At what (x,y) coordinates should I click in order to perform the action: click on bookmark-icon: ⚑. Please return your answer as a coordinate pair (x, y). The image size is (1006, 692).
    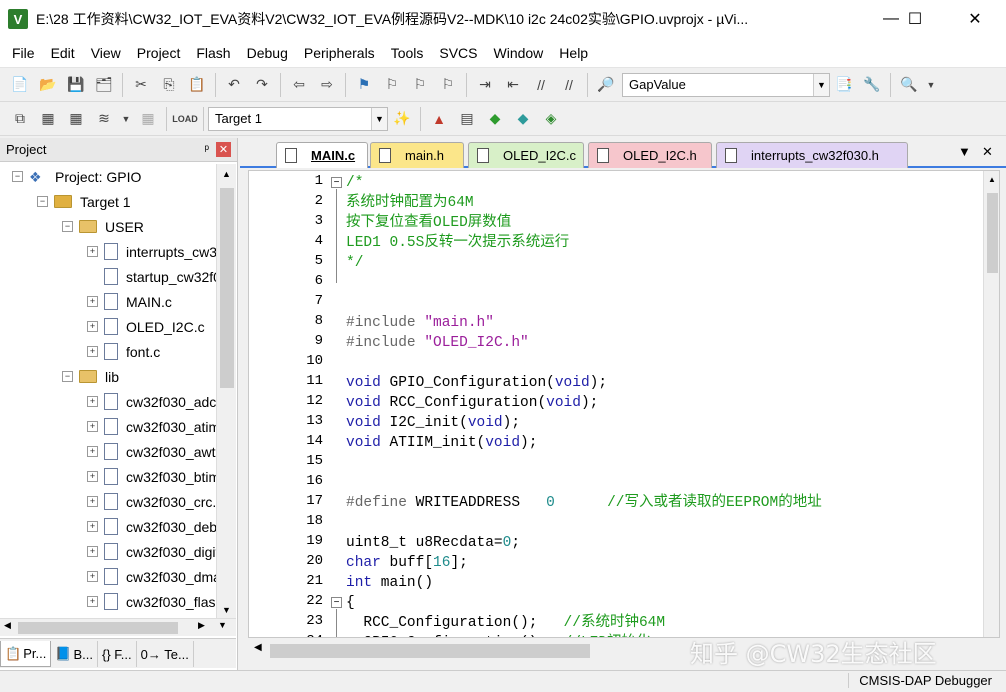
    Looking at the image, I should click on (364, 85).